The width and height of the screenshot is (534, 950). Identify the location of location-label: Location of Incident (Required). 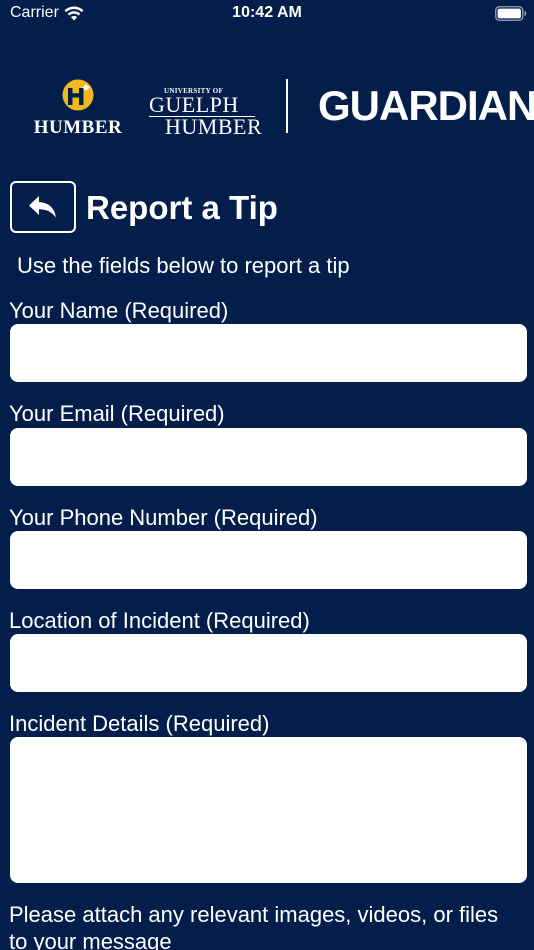
(159, 620).